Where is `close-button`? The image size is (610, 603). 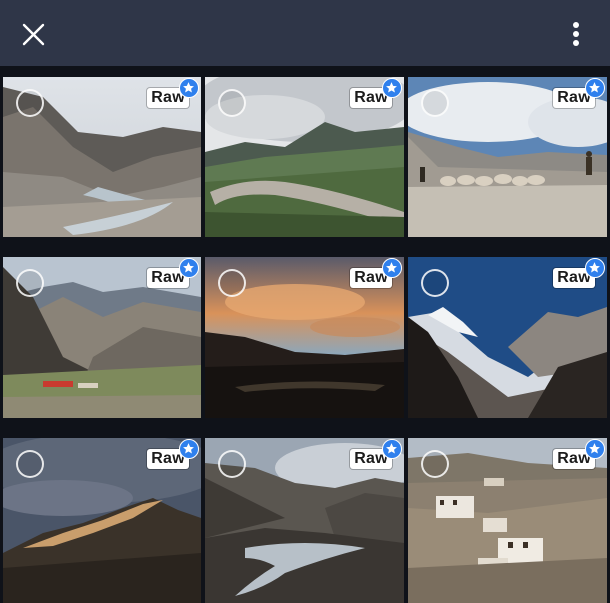
close-button is located at coordinates (33, 34).